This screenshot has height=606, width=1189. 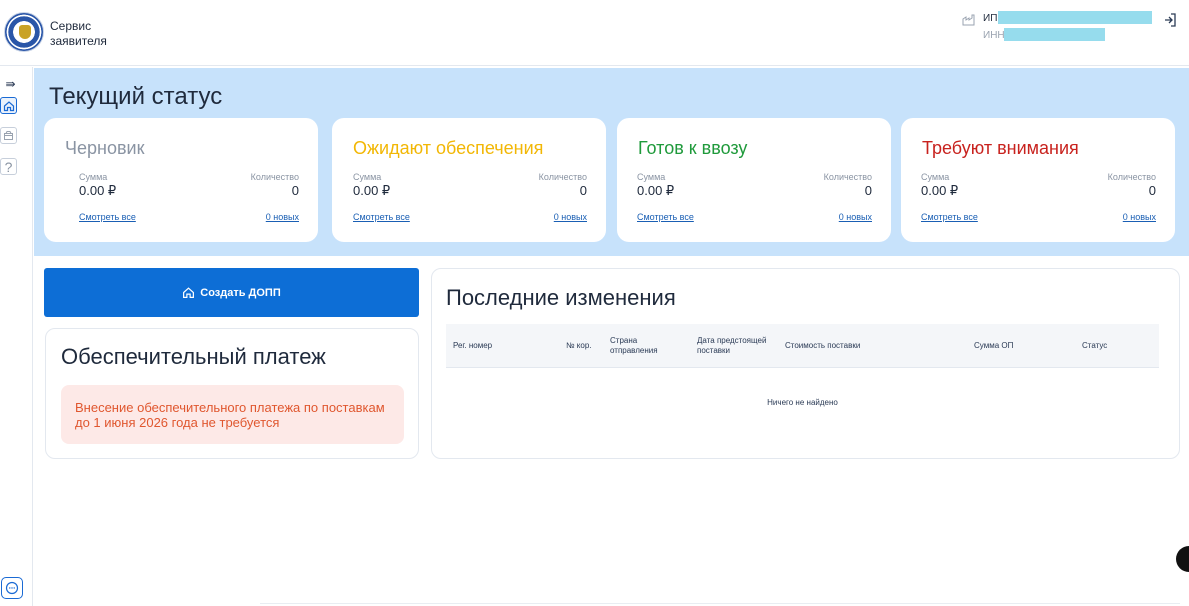 What do you see at coordinates (1000, 148) in the screenshot?
I see `card-title: Требуют внимания` at bounding box center [1000, 148].